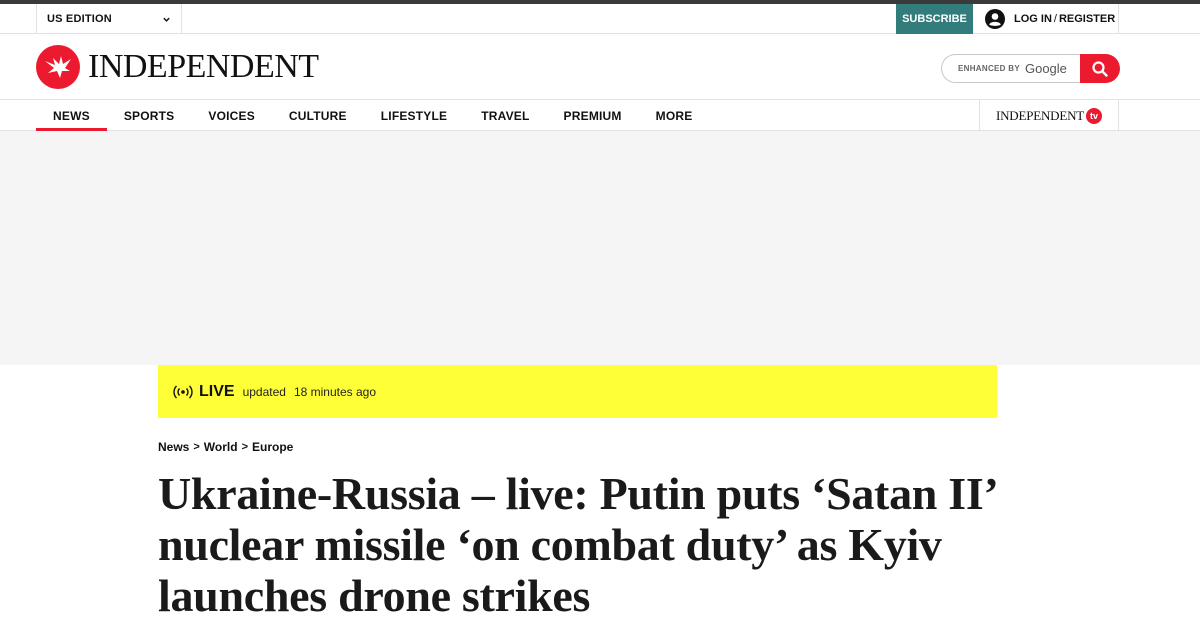 This screenshot has height=630, width=1200. What do you see at coordinates (505, 115) in the screenshot?
I see `nav-item-travel: TRAVEL` at bounding box center [505, 115].